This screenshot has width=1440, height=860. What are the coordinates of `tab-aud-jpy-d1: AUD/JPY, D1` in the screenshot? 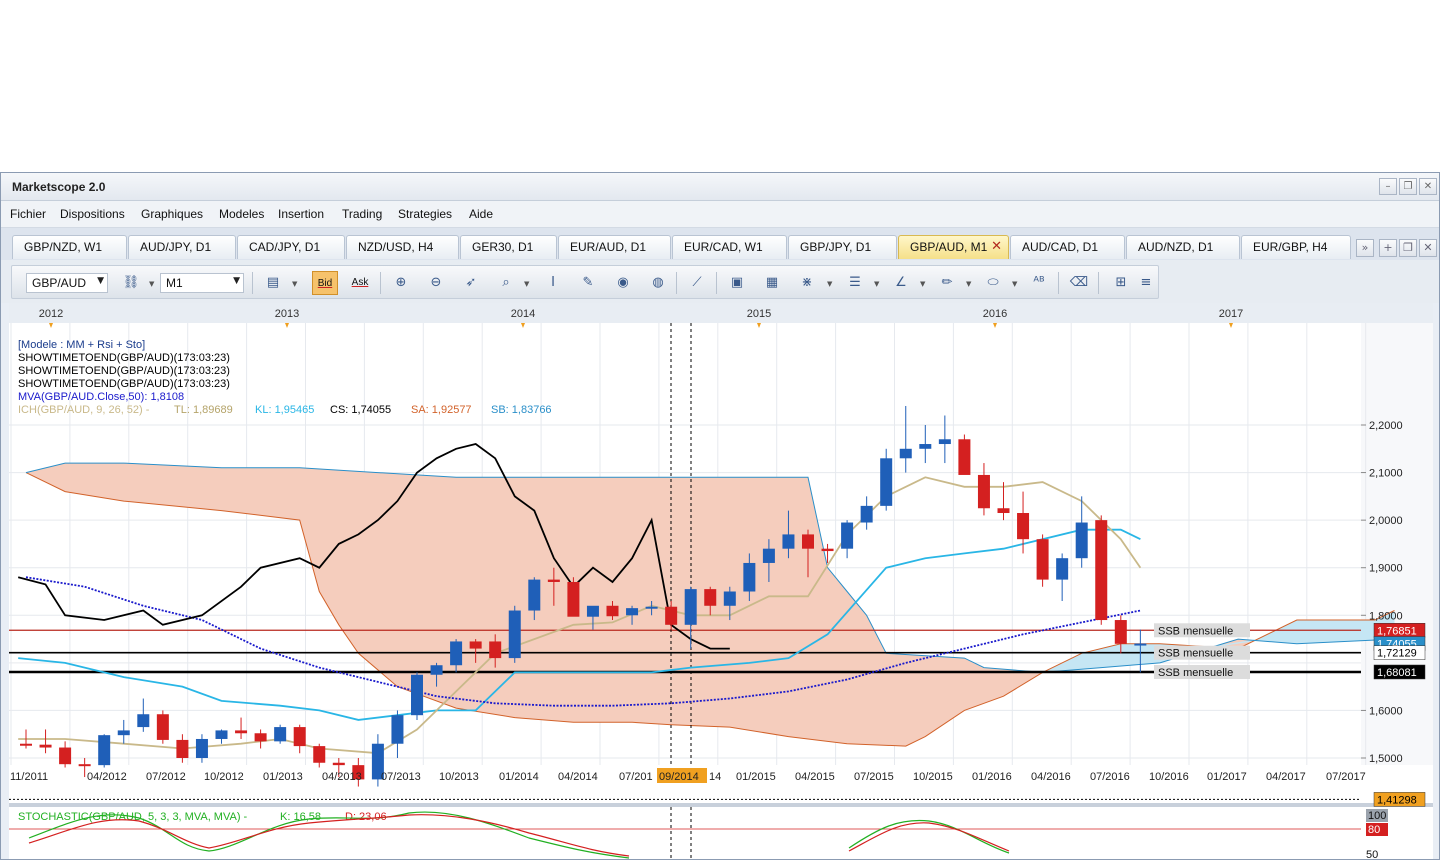 It's located at (182, 247).